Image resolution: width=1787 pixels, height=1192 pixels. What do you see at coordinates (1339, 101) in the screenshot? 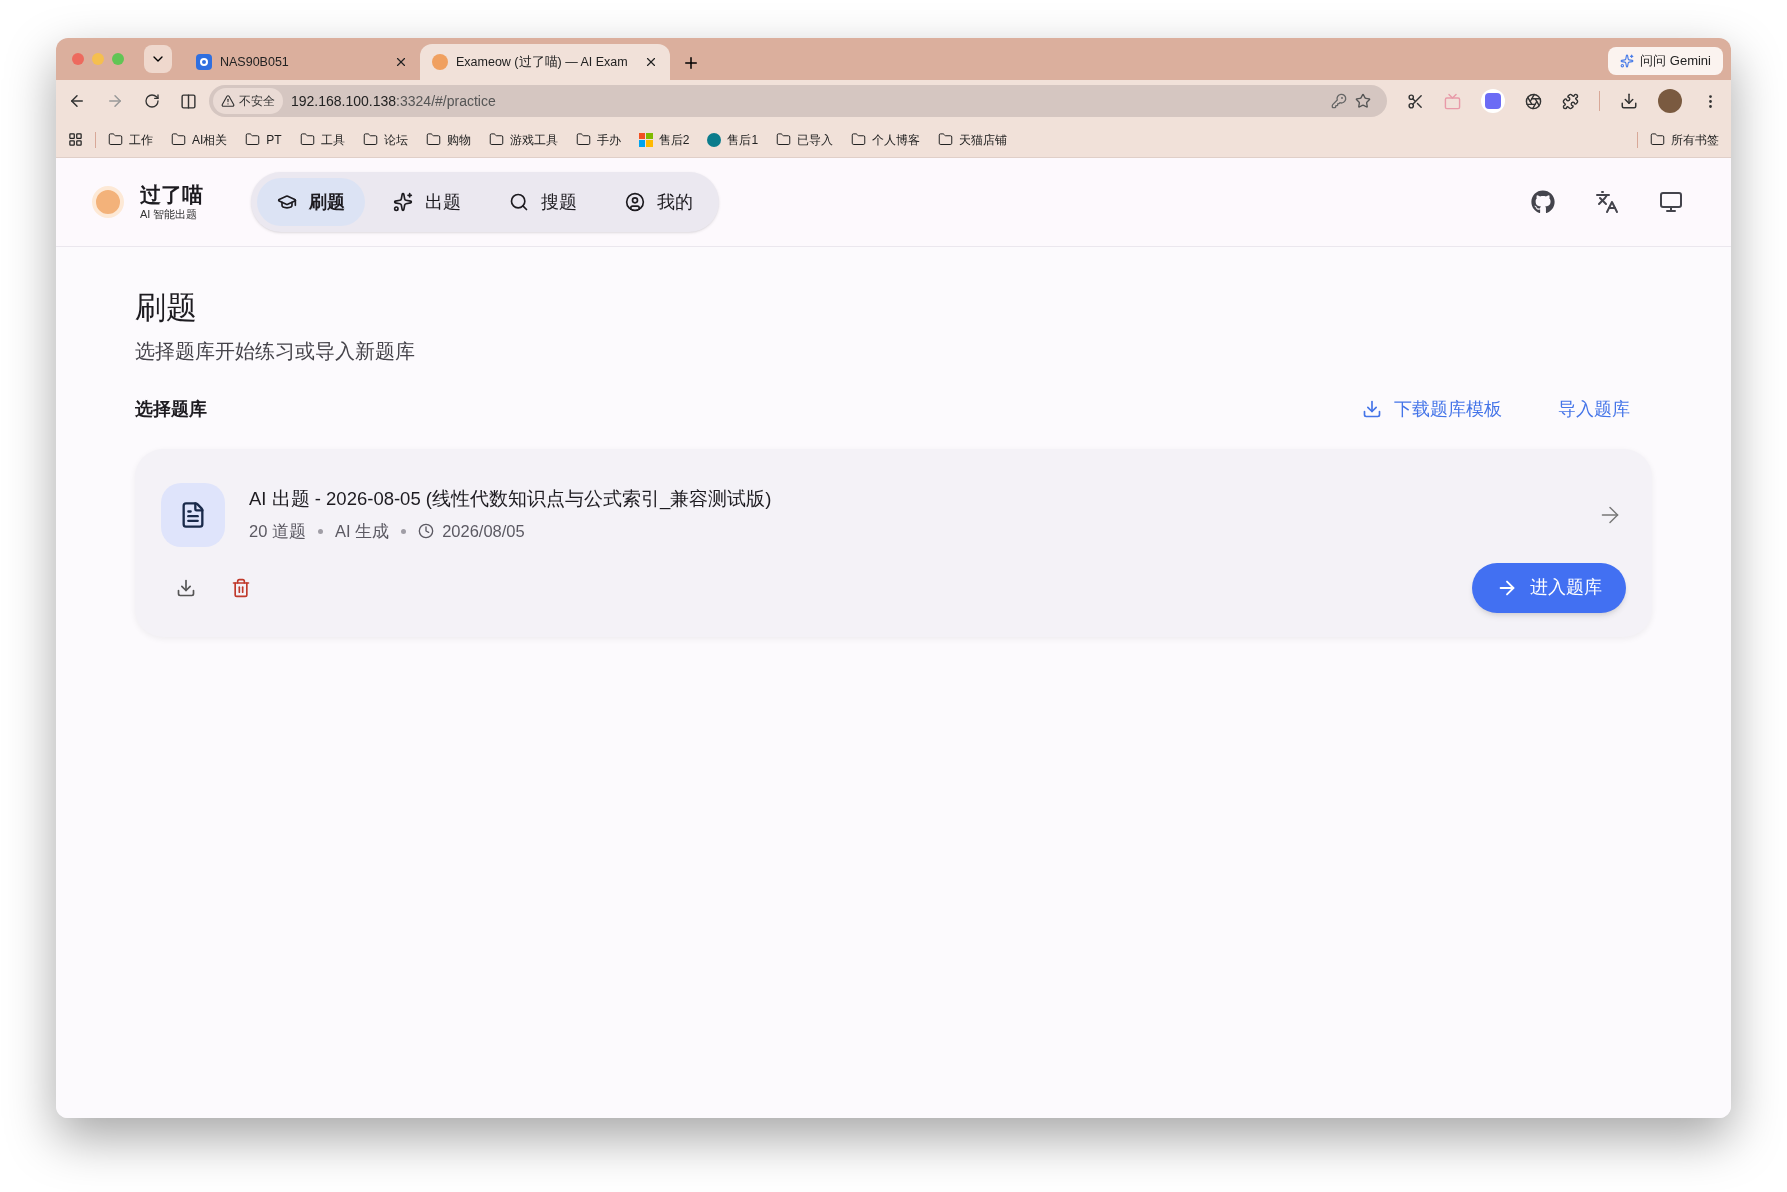
I see `key-icon` at bounding box center [1339, 101].